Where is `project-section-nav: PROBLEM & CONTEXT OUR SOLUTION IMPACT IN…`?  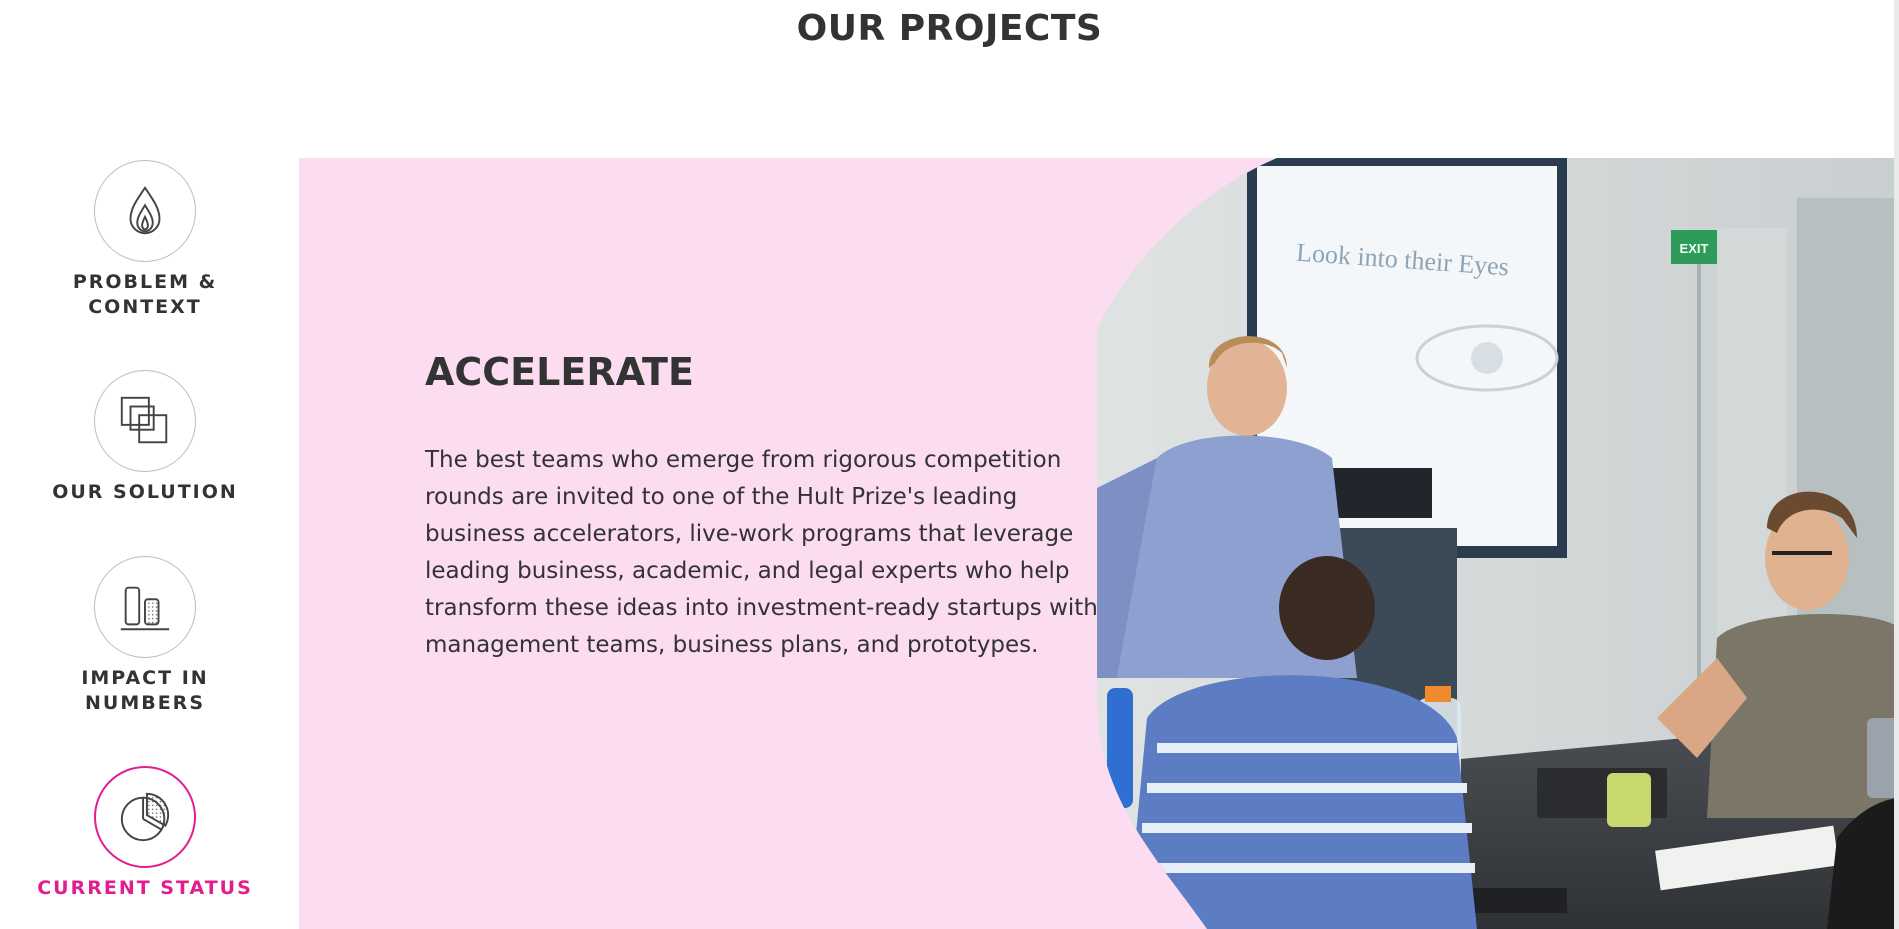 project-section-nav: PROBLEM & CONTEXT OUR SOLUTION IMPACT IN… is located at coordinates (145, 543).